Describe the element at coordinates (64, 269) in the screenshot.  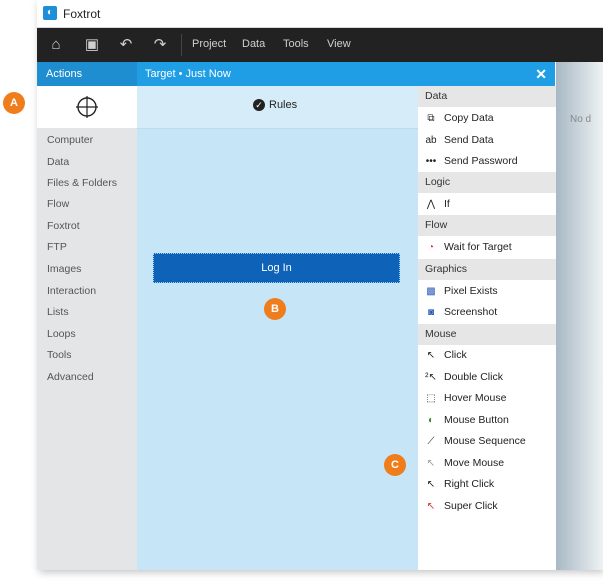
I see `category-images: Images` at that location.